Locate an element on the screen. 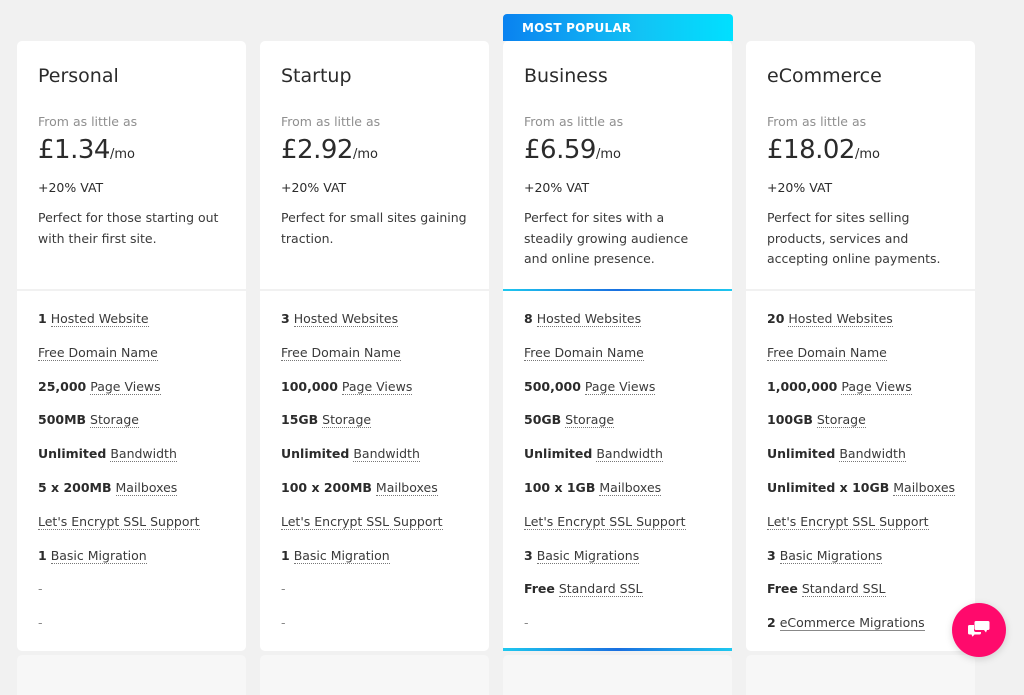  feature-item: Free Domain Name is located at coordinates (866, 361).